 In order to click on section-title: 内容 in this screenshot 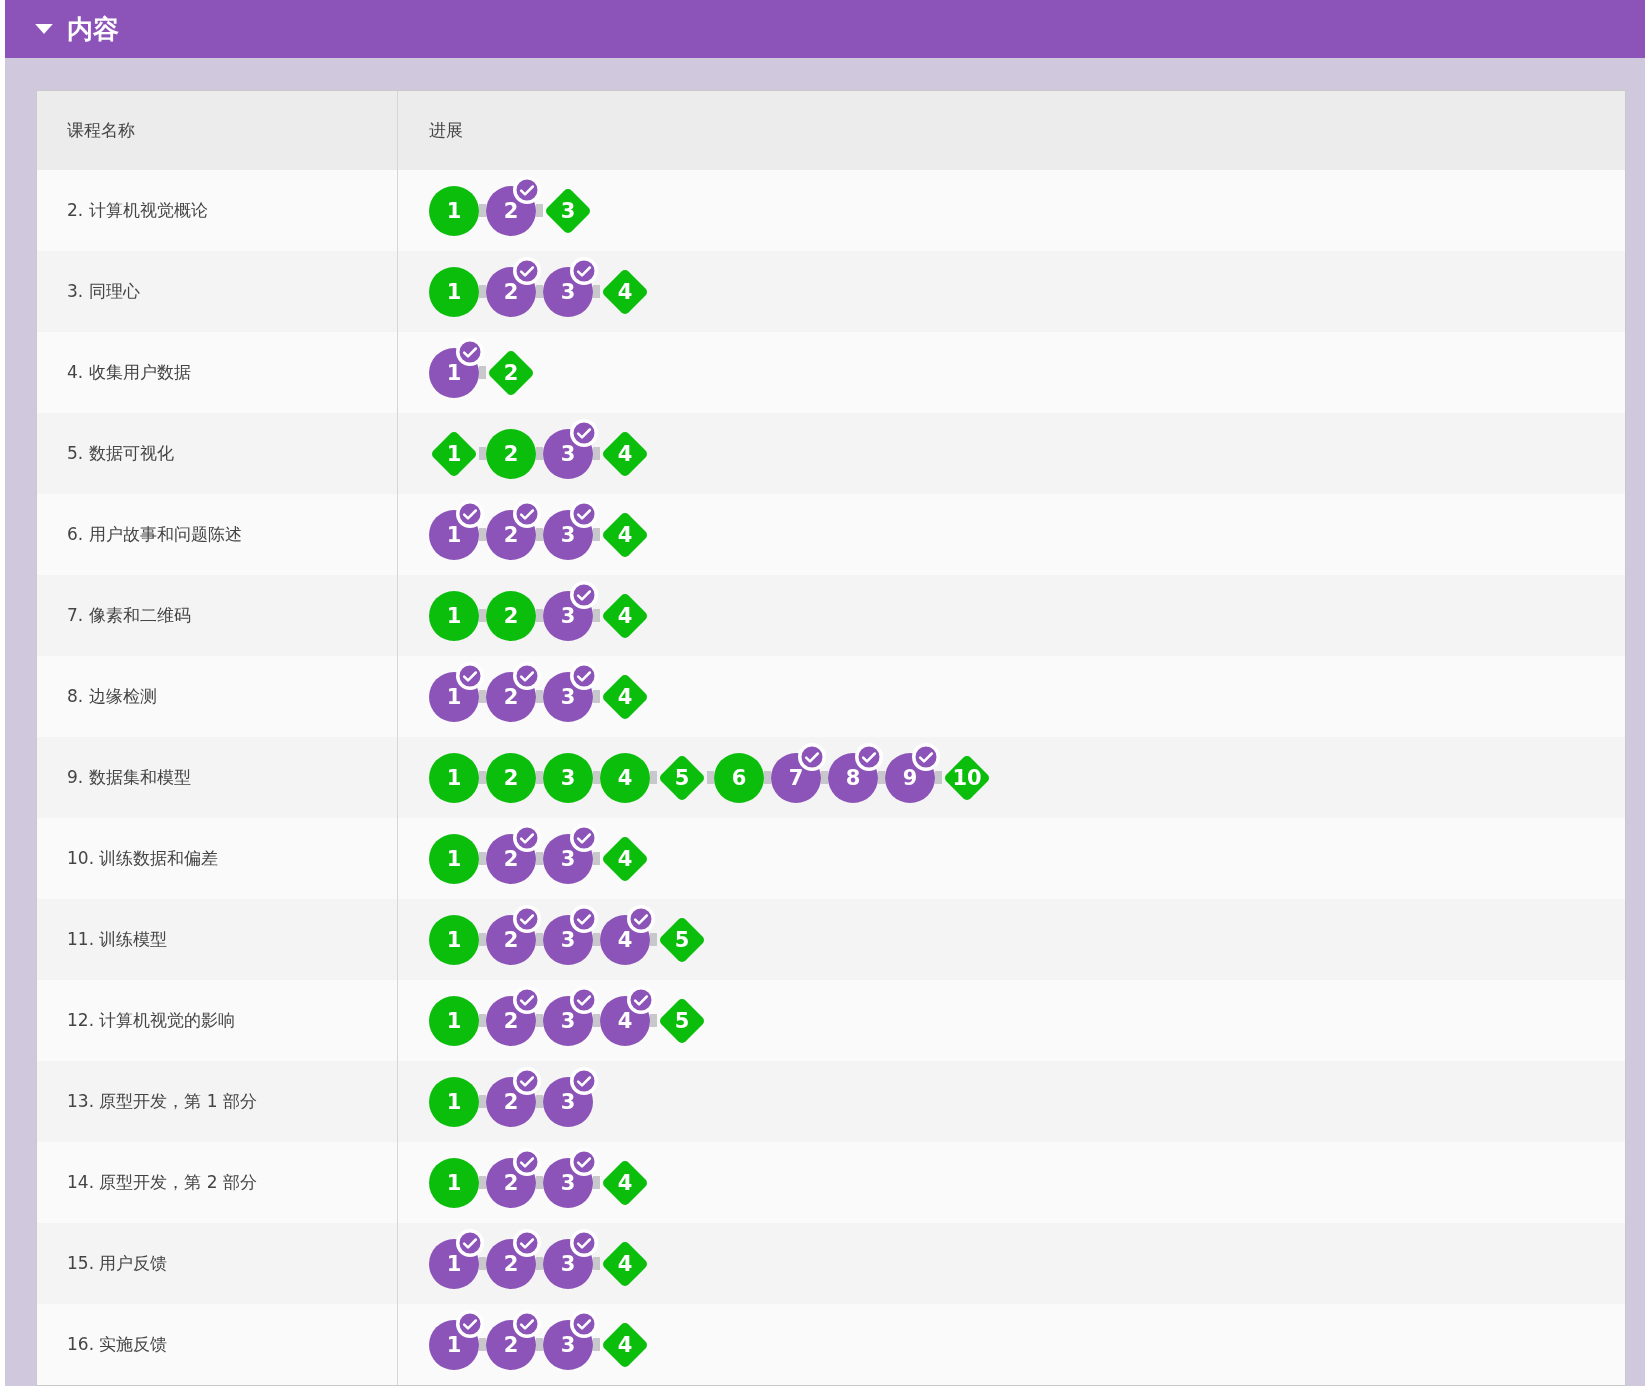, I will do `click(93, 29)`.